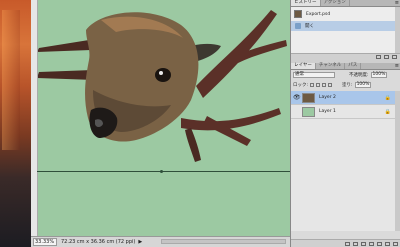  Describe the element at coordinates (45, 242) in the screenshot. I see `zoom-field: 33.33%` at that location.